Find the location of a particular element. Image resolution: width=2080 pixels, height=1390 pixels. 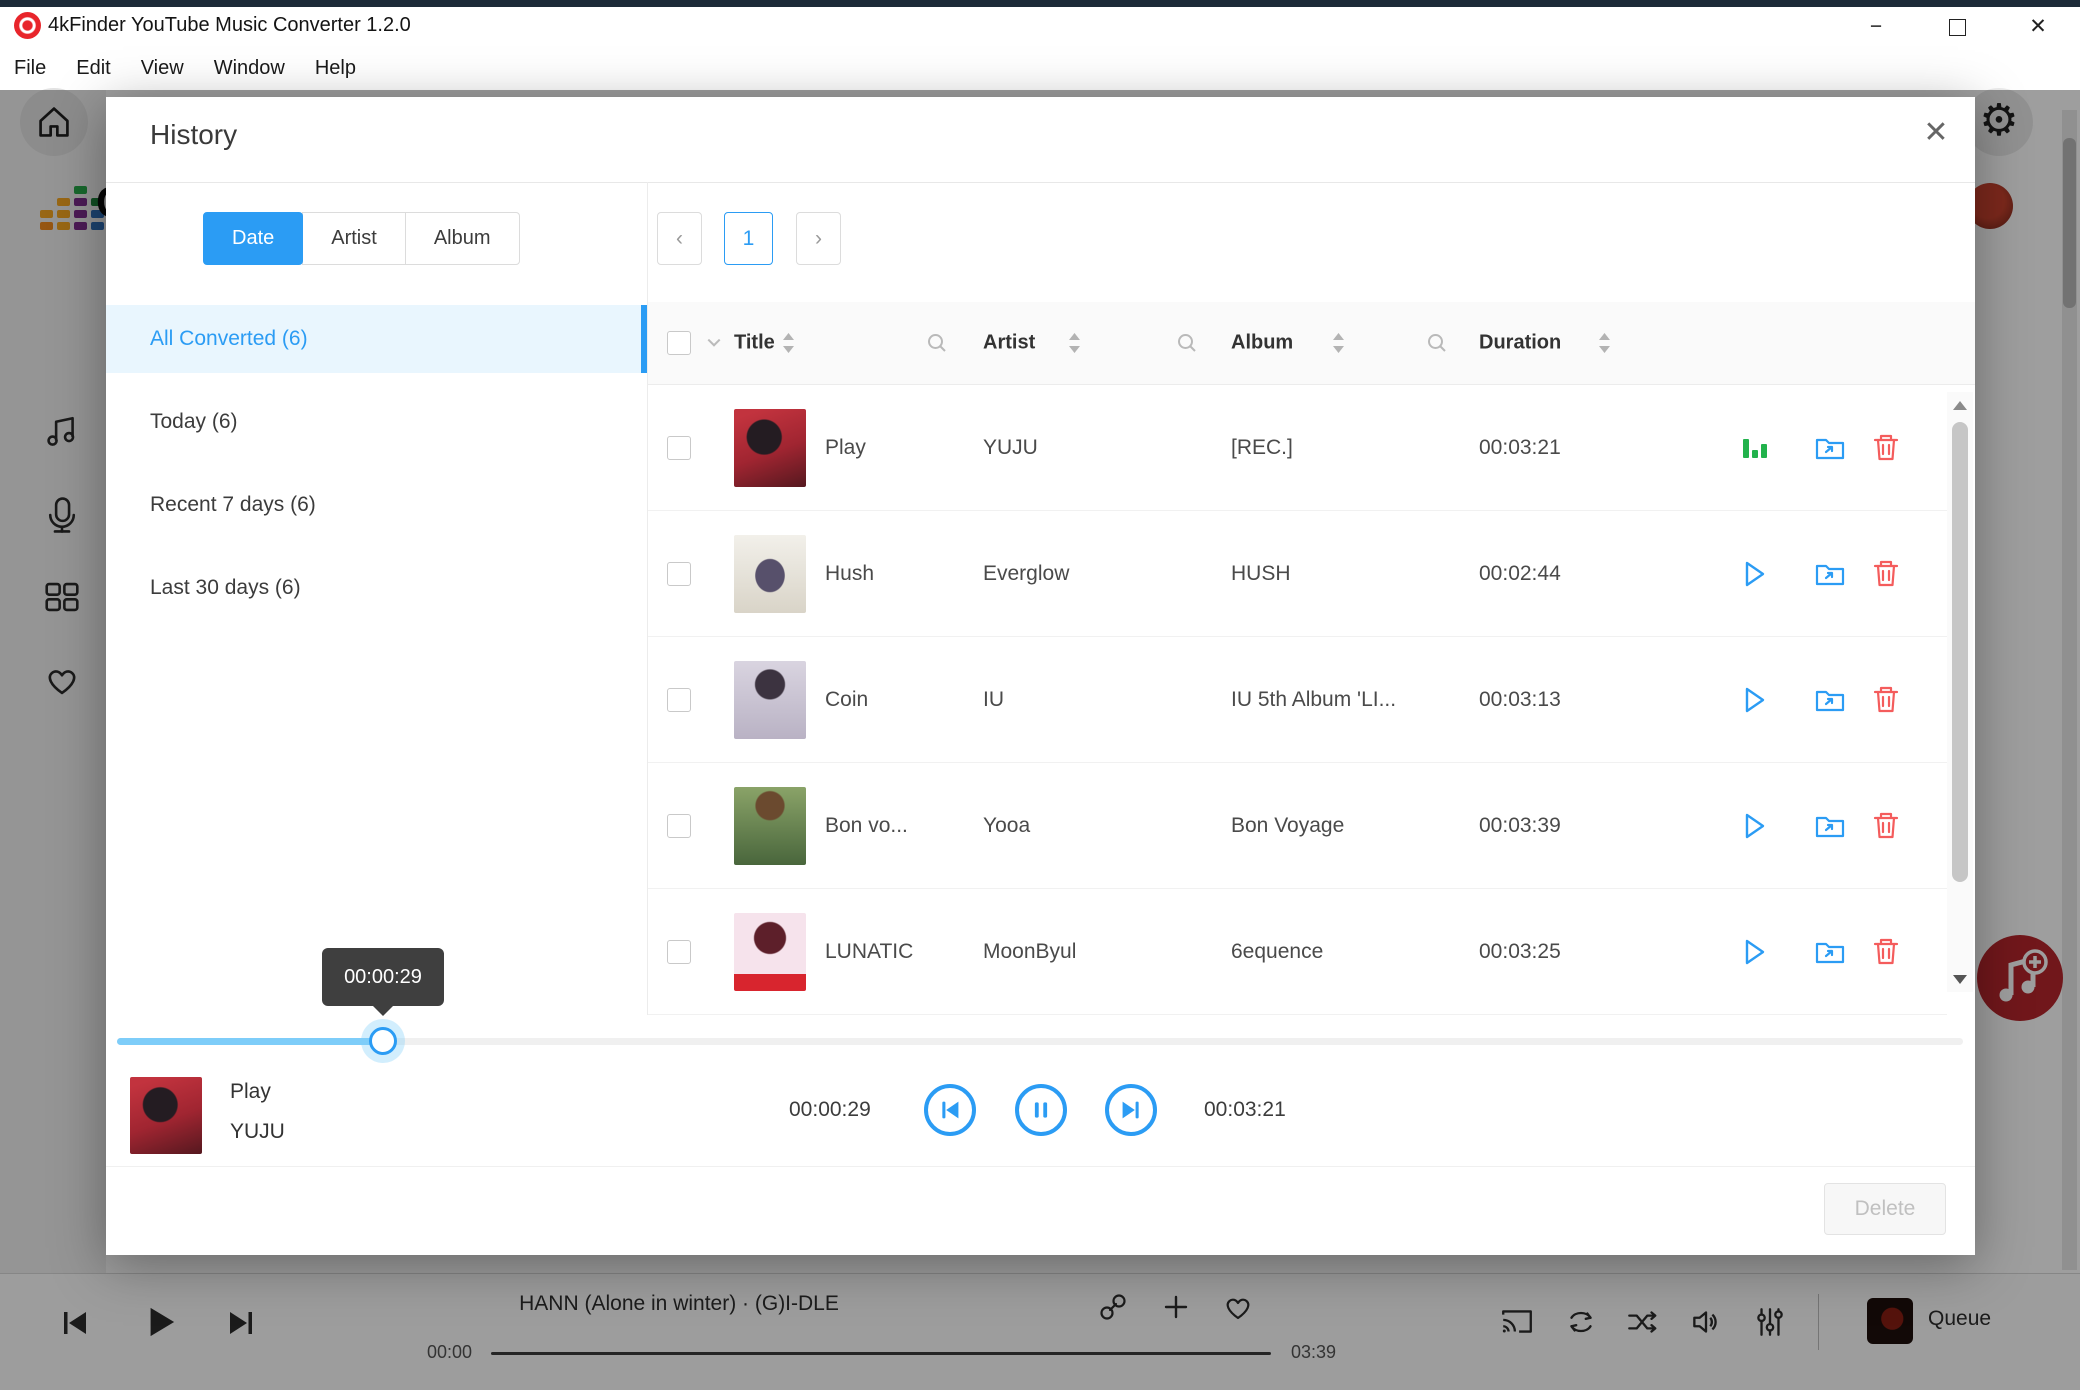

close-dialog-button: ✕ is located at coordinates (1936, 133).